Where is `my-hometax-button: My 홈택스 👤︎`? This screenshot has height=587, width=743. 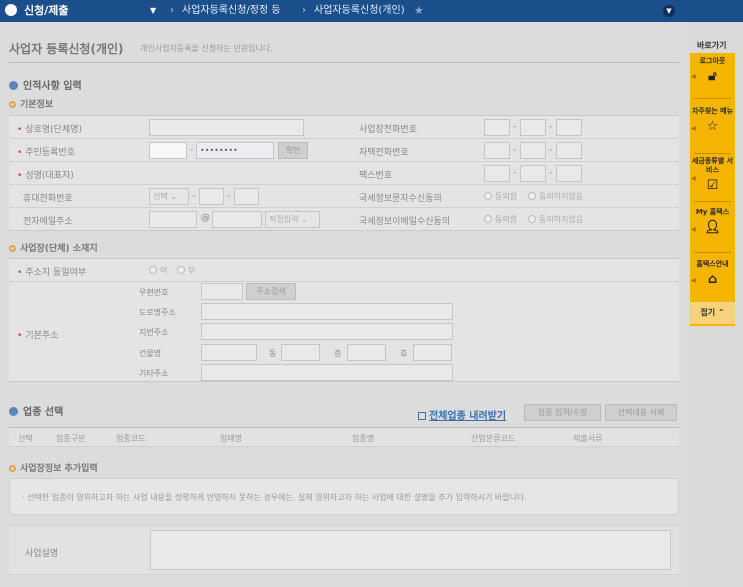
my-hometax-button: My 홈택스 👤︎ is located at coordinates (712, 221).